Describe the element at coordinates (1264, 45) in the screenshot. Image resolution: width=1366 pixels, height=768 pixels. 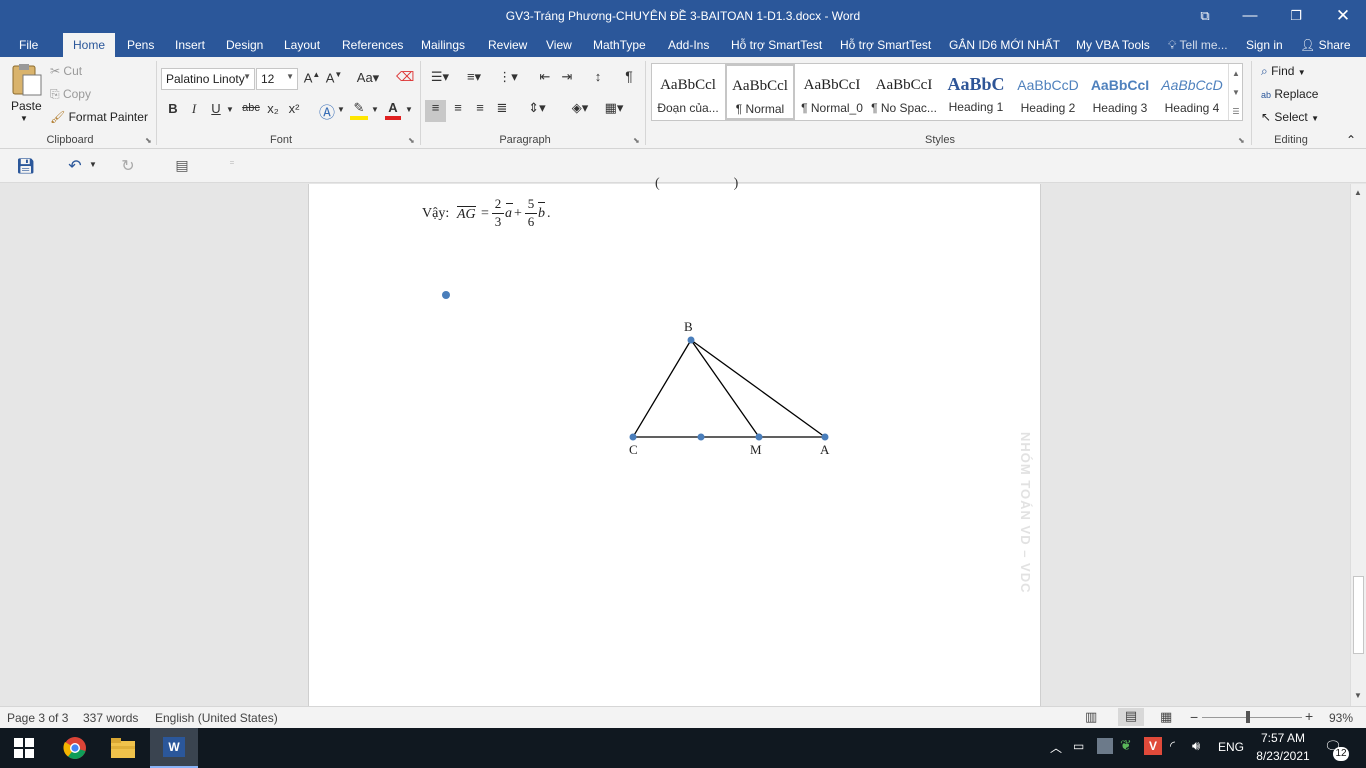
I see `sign-in-link: Sign in` at that location.